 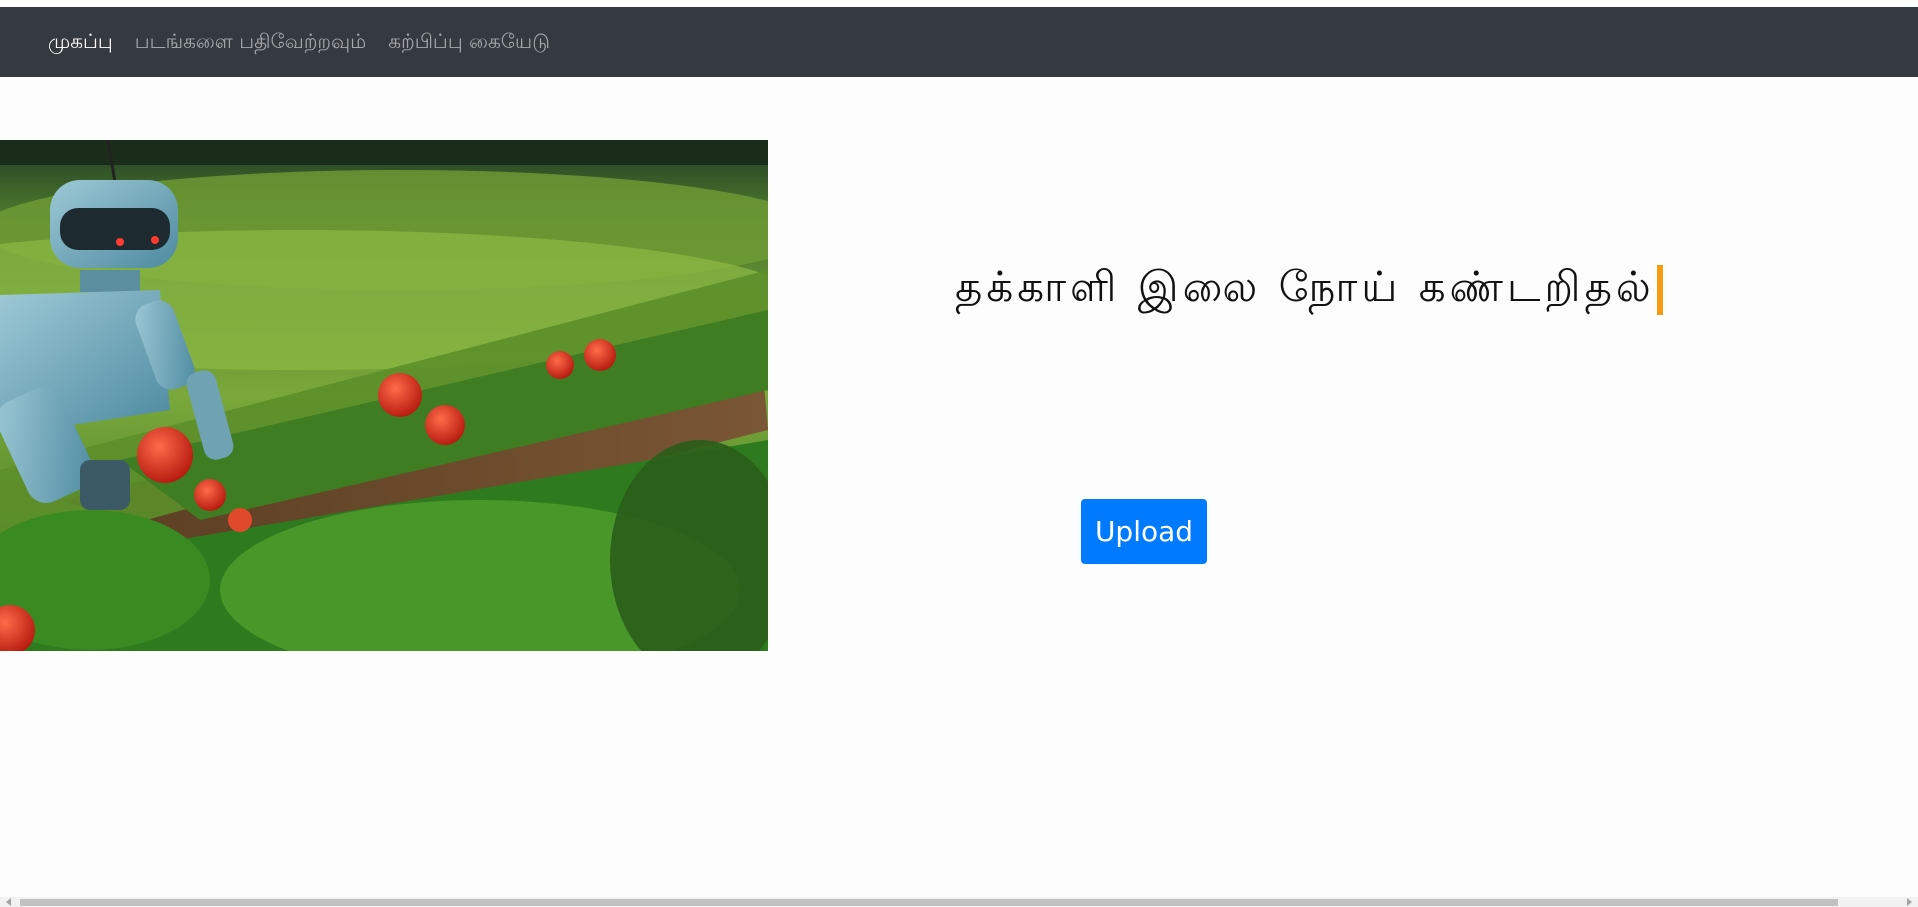 I want to click on nav-item-tutorial: கற்பிப்பு கையேடு, so click(x=469, y=42).